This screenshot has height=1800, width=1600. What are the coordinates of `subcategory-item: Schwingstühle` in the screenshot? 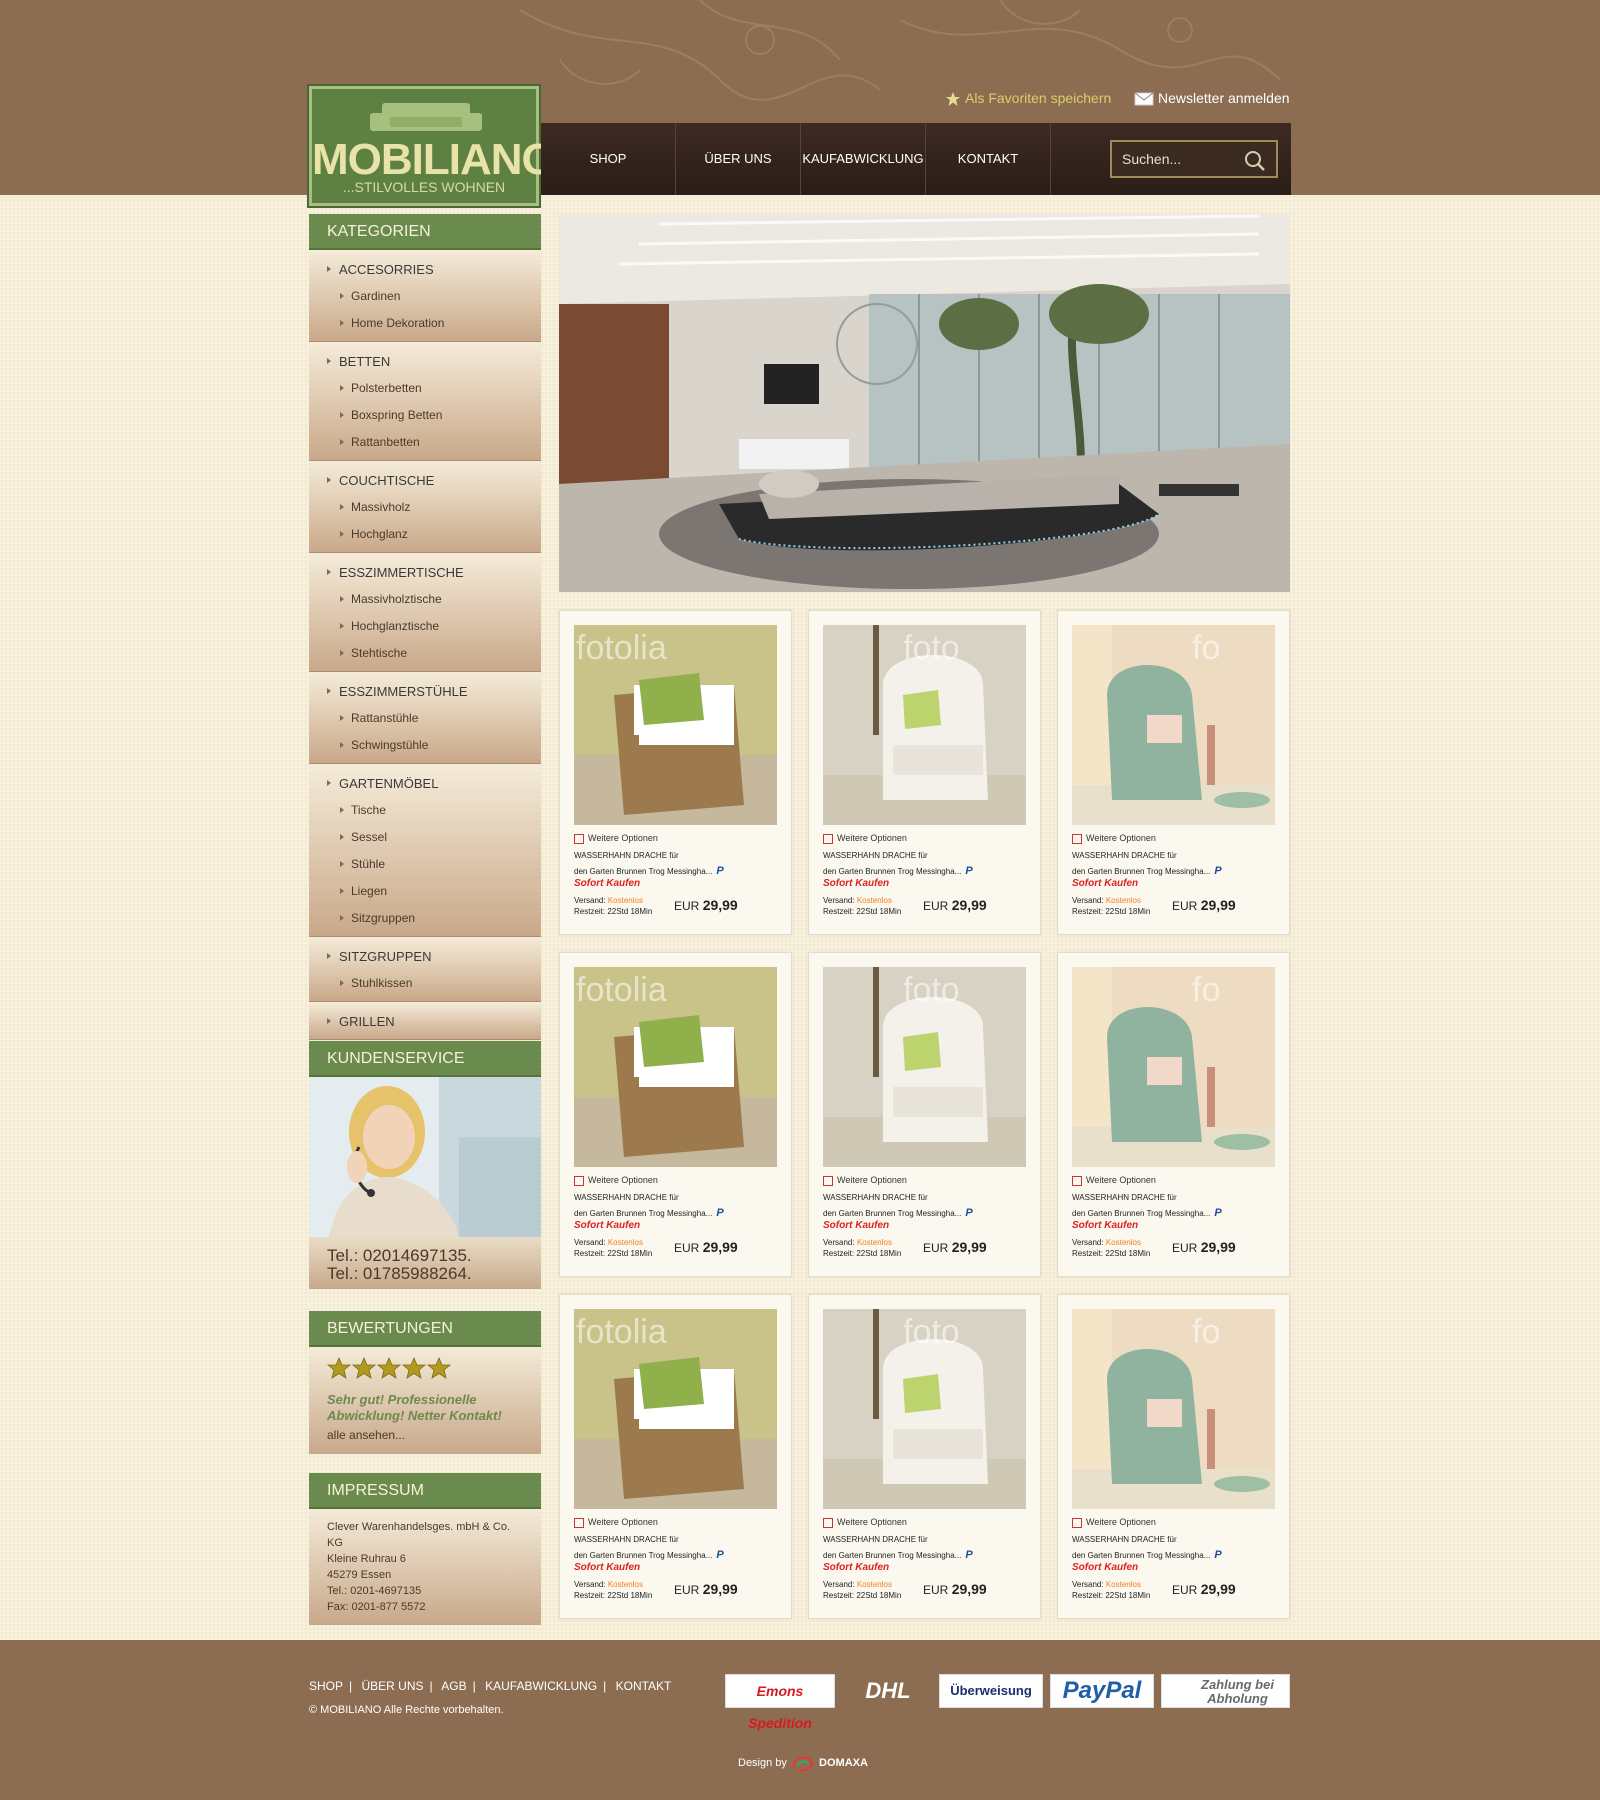 It's located at (425, 745).